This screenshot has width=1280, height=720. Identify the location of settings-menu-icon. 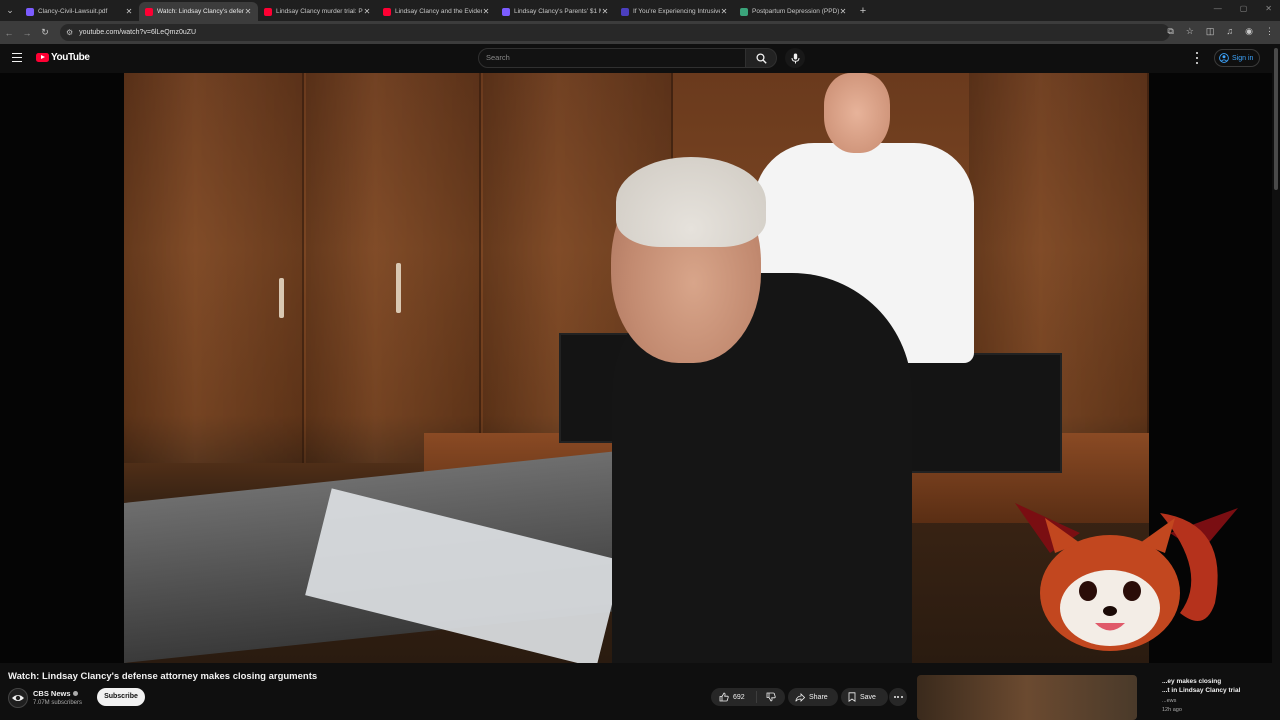
(1197, 58).